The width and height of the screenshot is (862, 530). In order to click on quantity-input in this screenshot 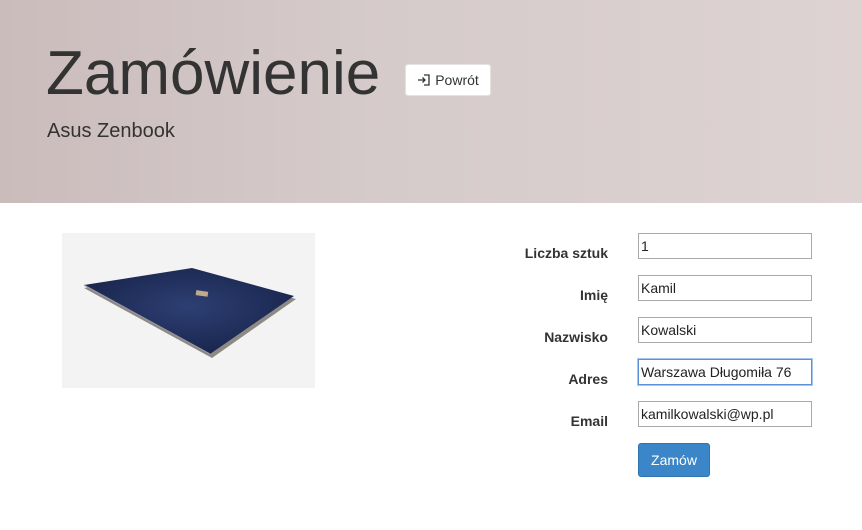, I will do `click(725, 246)`.